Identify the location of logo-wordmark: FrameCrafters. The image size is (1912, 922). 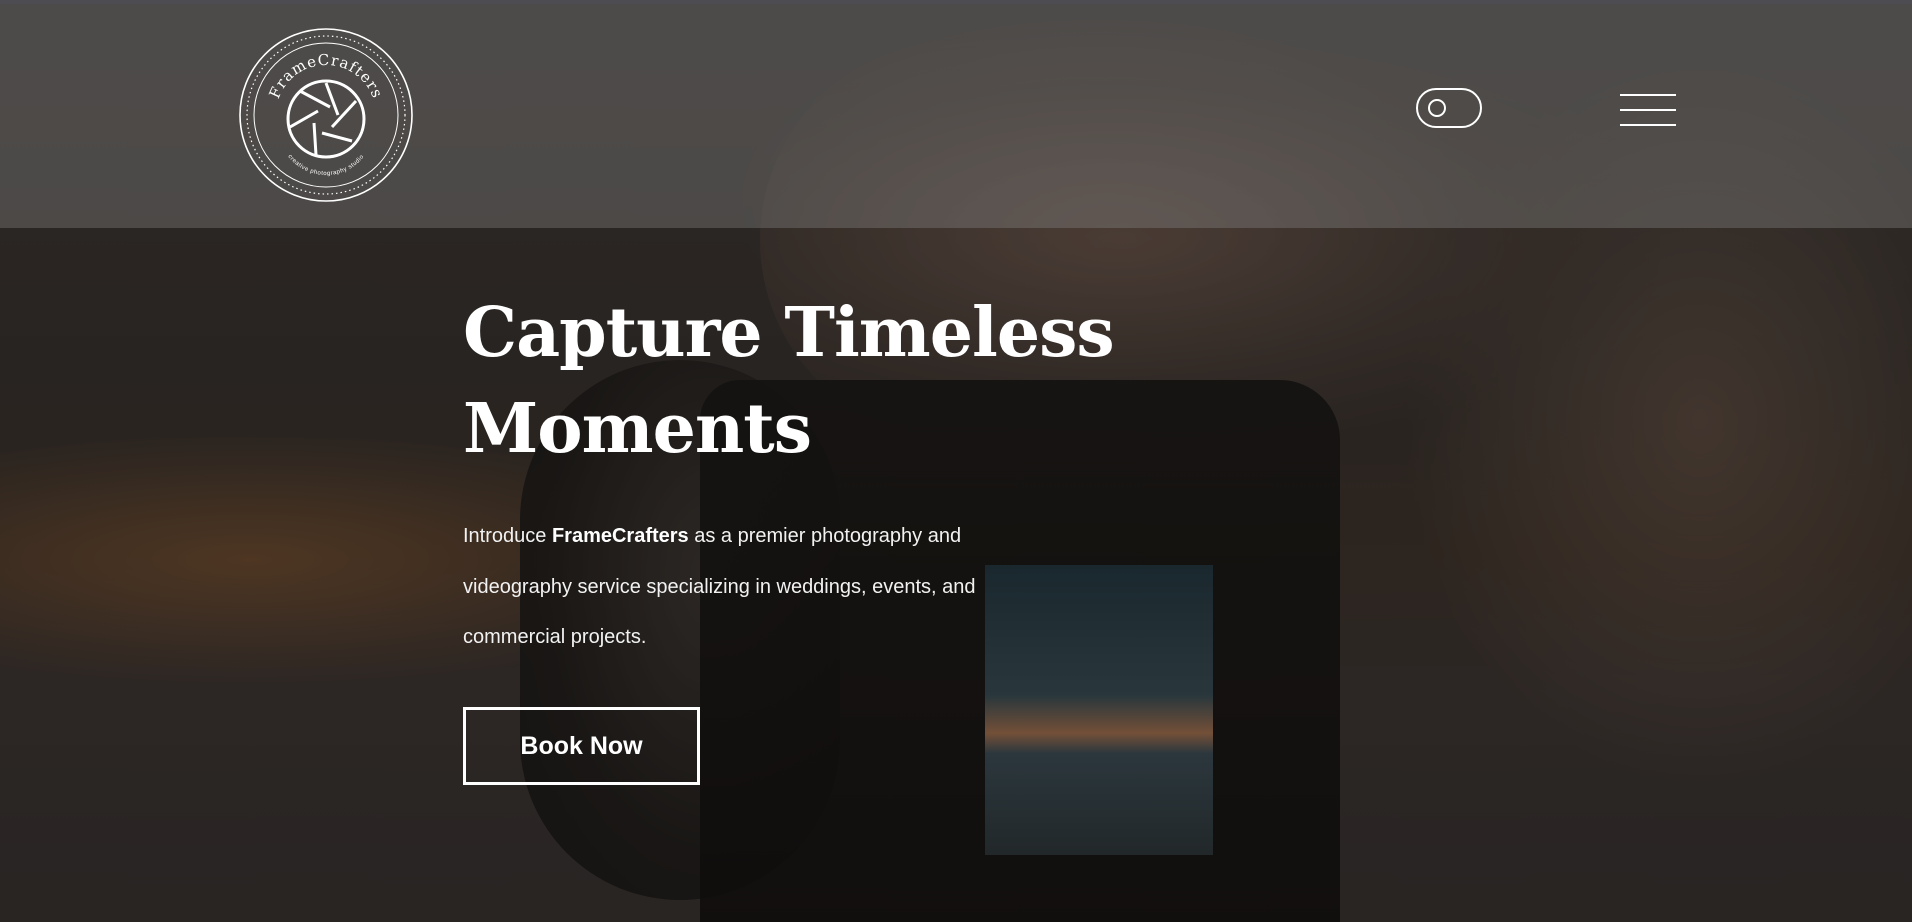
(325, 76).